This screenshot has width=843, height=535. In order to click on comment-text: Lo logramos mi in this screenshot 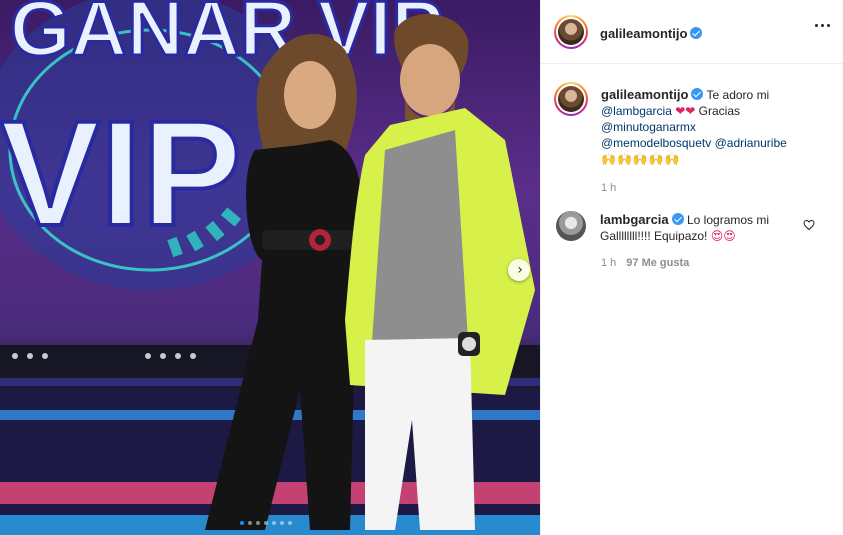, I will do `click(728, 220)`.